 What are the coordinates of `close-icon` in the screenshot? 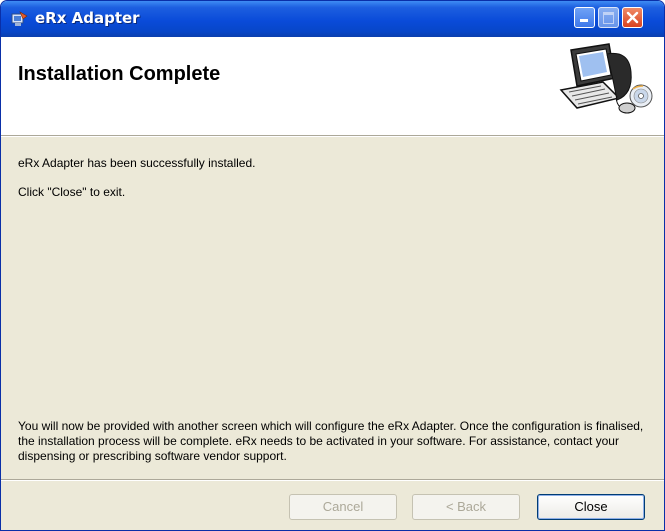 It's located at (632, 17).